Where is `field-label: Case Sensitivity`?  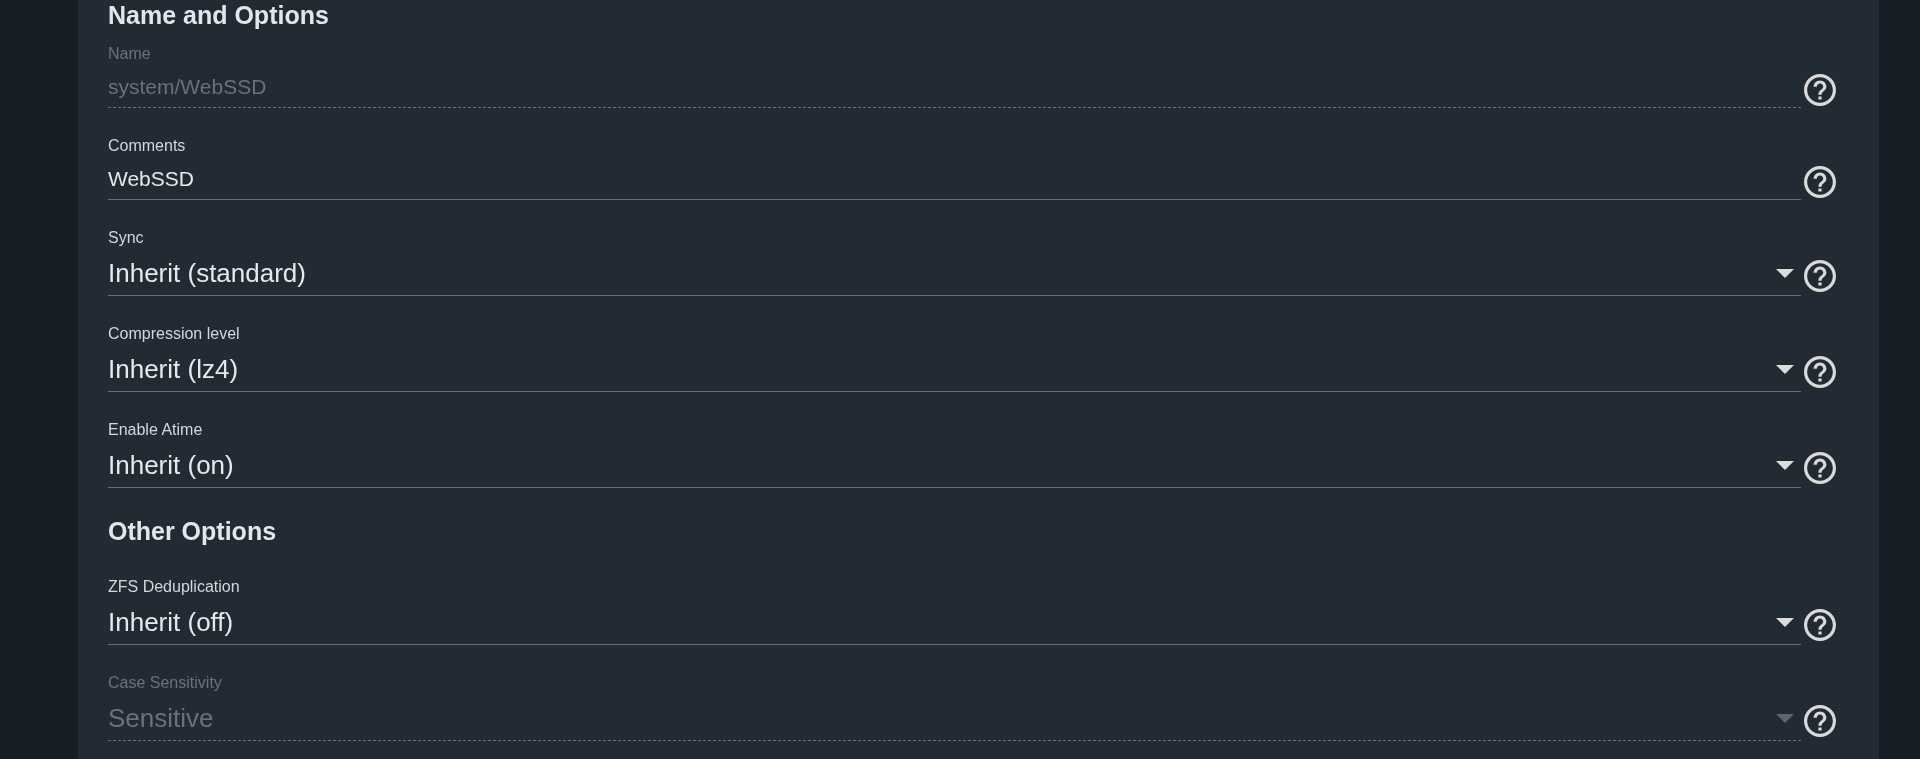 field-label: Case Sensitivity is located at coordinates (165, 683).